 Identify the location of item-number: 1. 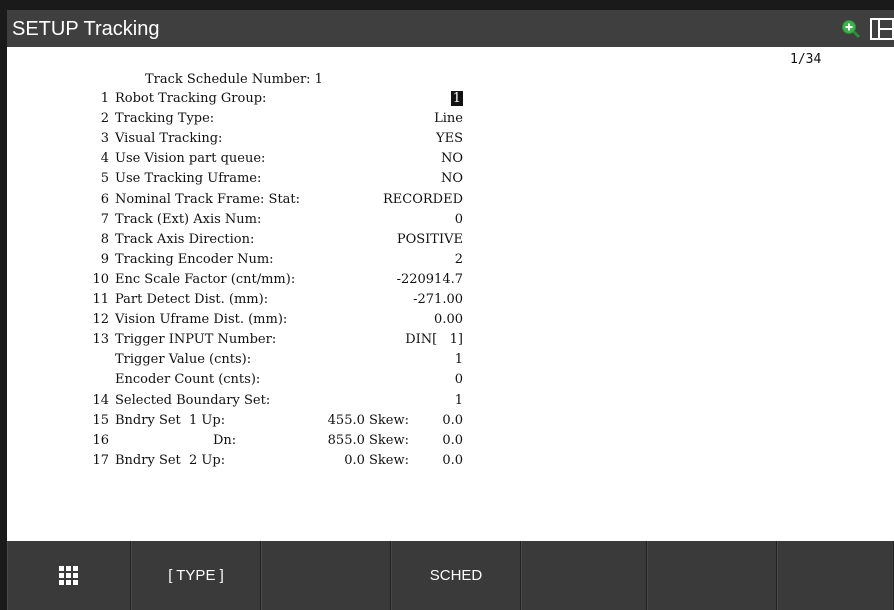
(104, 98).